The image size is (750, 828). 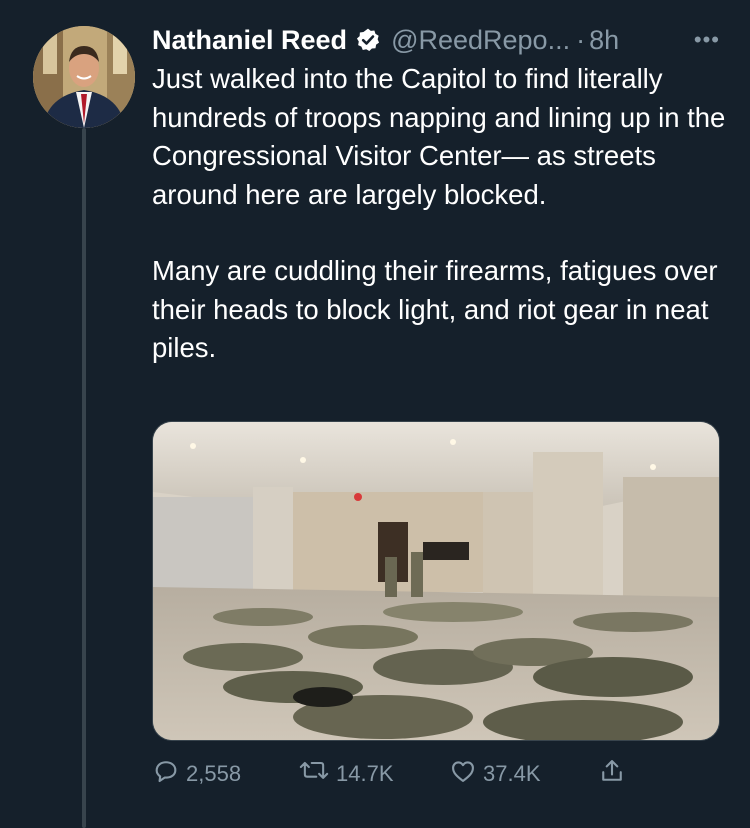 I want to click on heart-icon, so click(x=463, y=774).